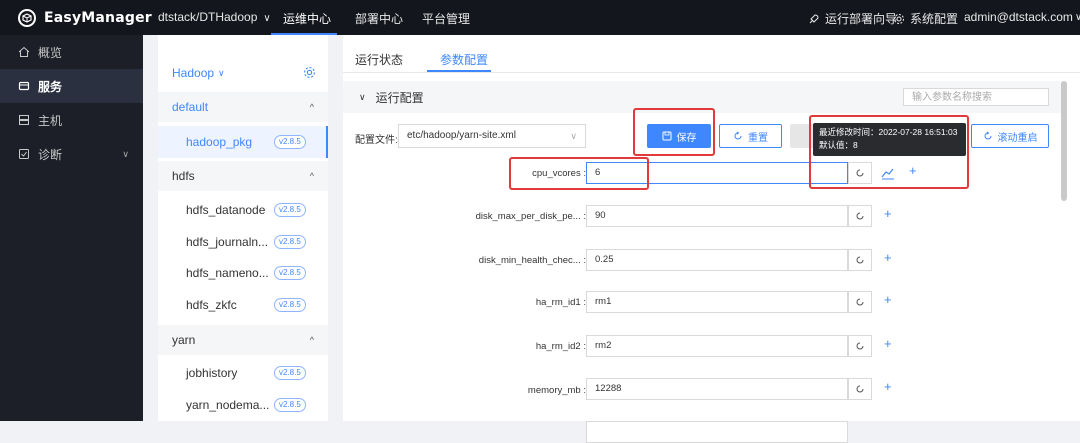 The height and width of the screenshot is (443, 1080). I want to click on user-email: admin@dtstack.com, so click(1018, 17).